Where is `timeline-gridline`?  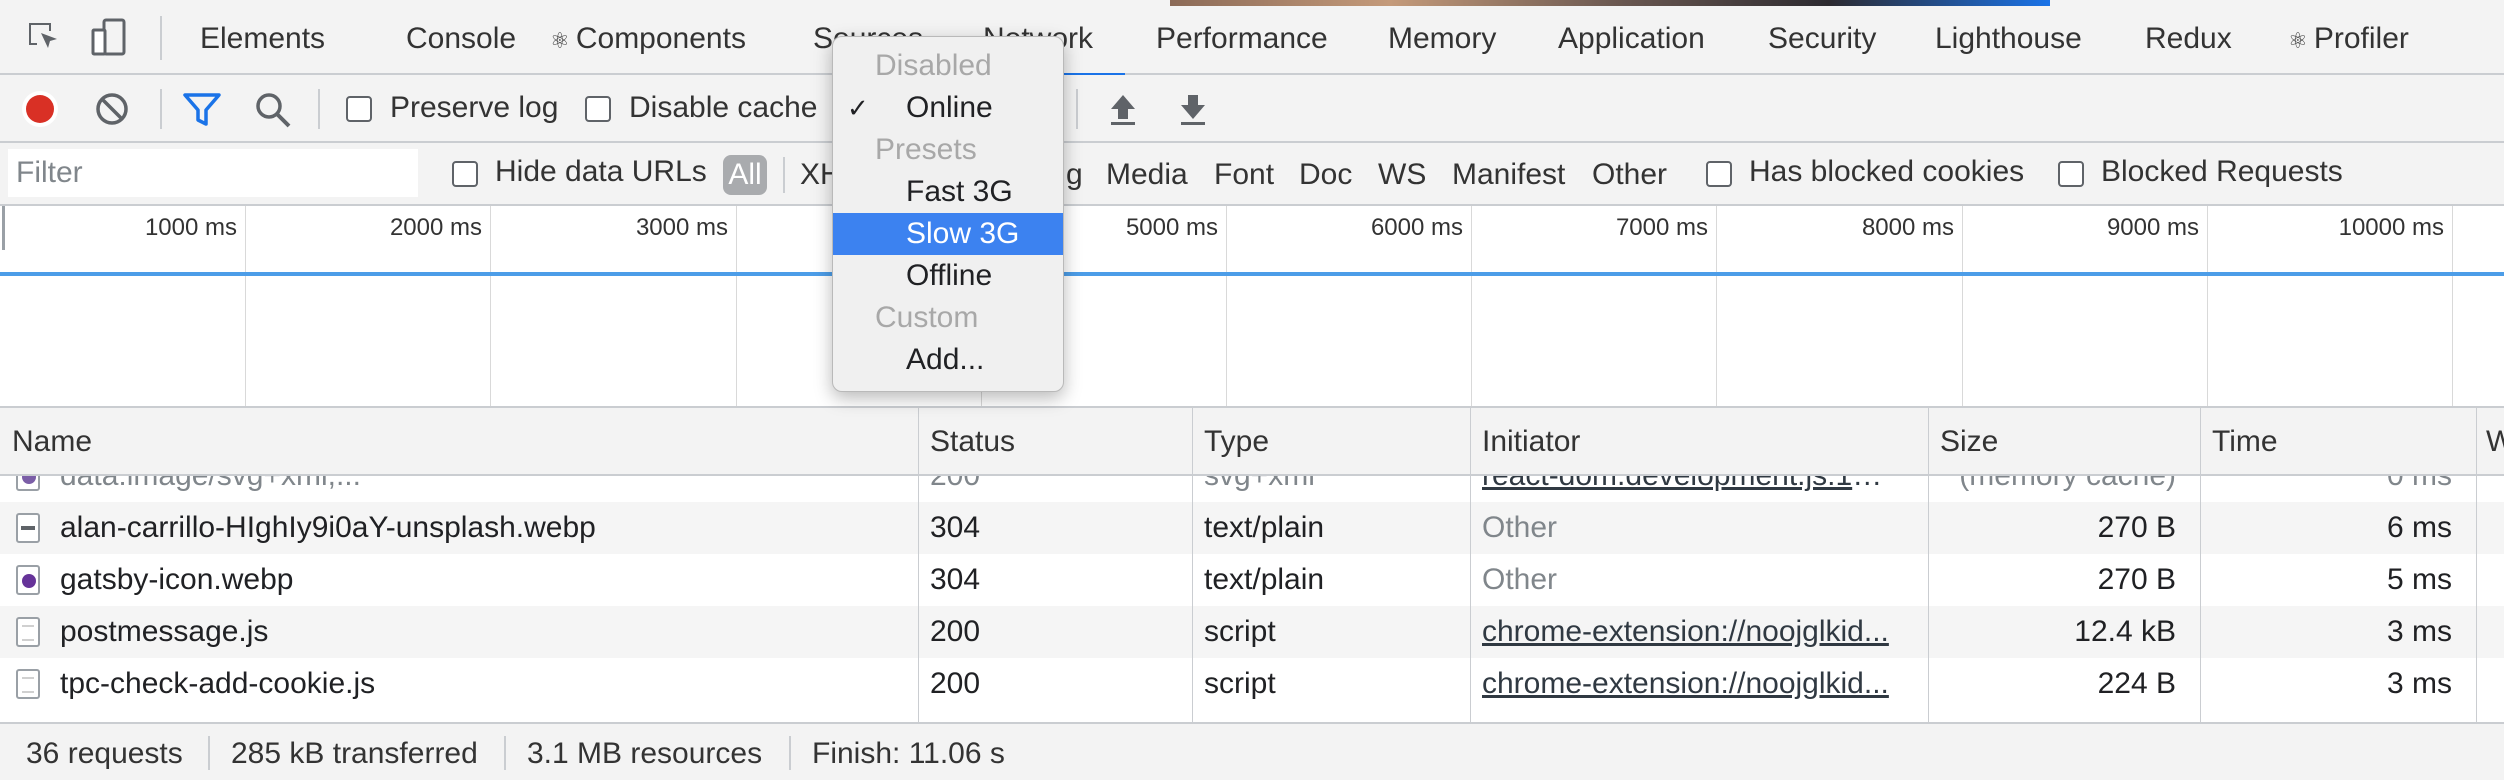
timeline-gridline is located at coordinates (1226, 306).